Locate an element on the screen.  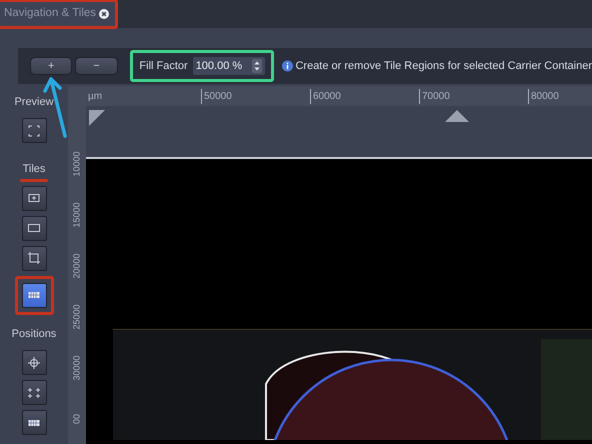
ruler-label: 20000 is located at coordinates (76, 265).